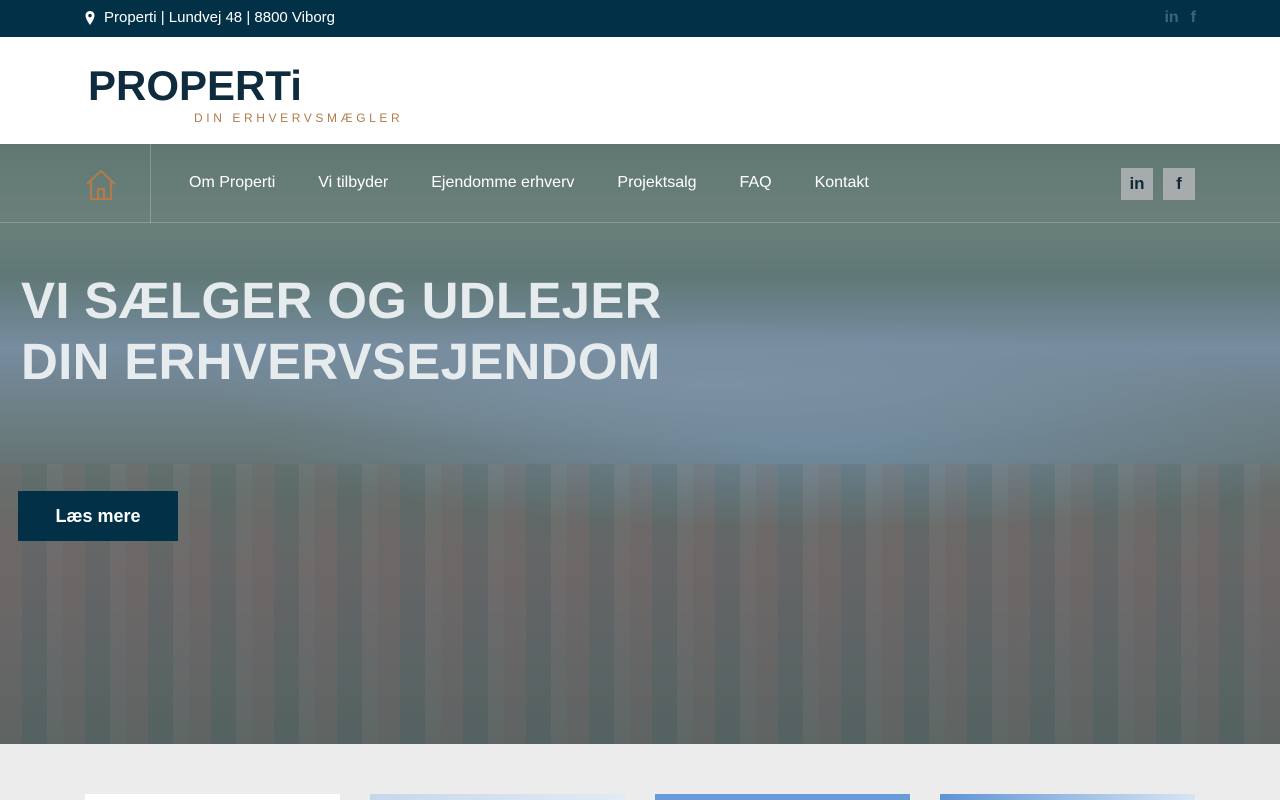  I want to click on read-more-button: Læs mere, so click(98, 516).